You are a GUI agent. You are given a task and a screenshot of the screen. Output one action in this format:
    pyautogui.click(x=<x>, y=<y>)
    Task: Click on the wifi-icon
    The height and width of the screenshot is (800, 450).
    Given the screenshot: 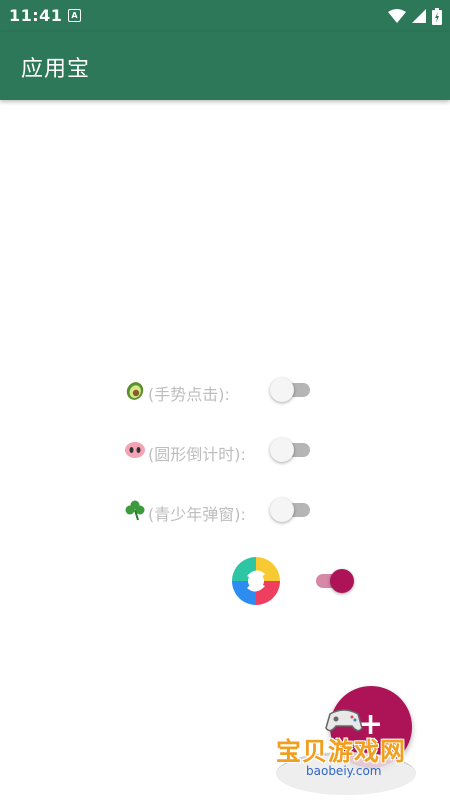 What is the action you would take?
    pyautogui.click(x=397, y=16)
    